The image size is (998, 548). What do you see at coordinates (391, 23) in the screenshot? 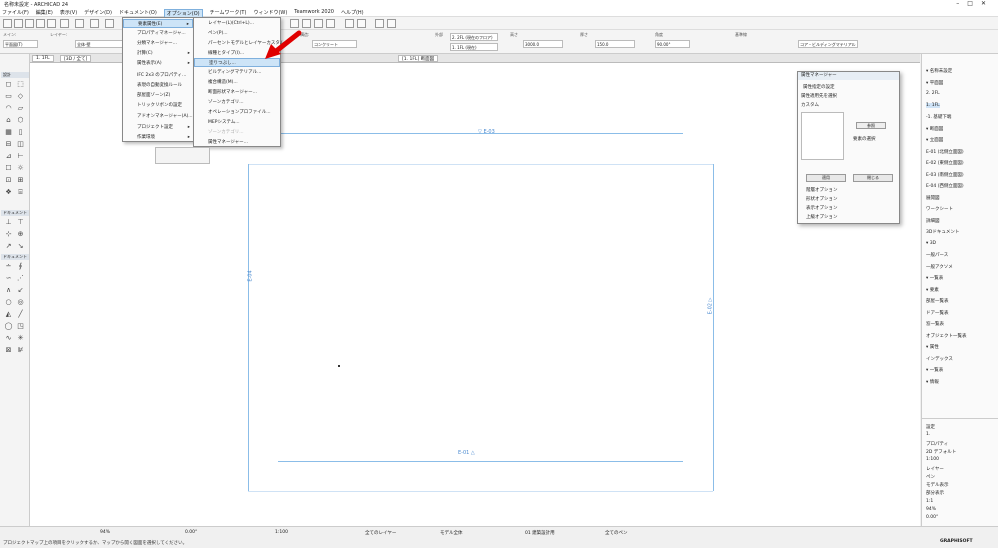
I see `render-icon` at bounding box center [391, 23].